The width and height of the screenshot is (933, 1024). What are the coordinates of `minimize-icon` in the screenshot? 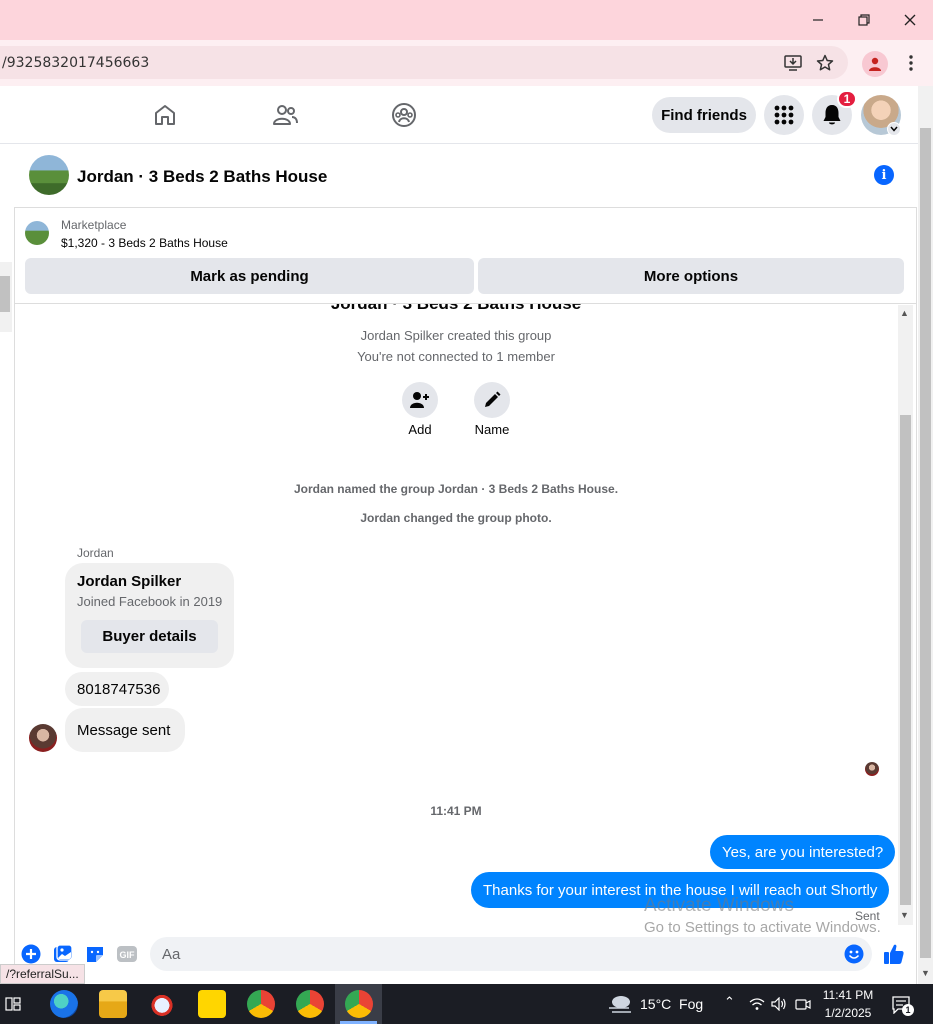 It's located at (818, 20).